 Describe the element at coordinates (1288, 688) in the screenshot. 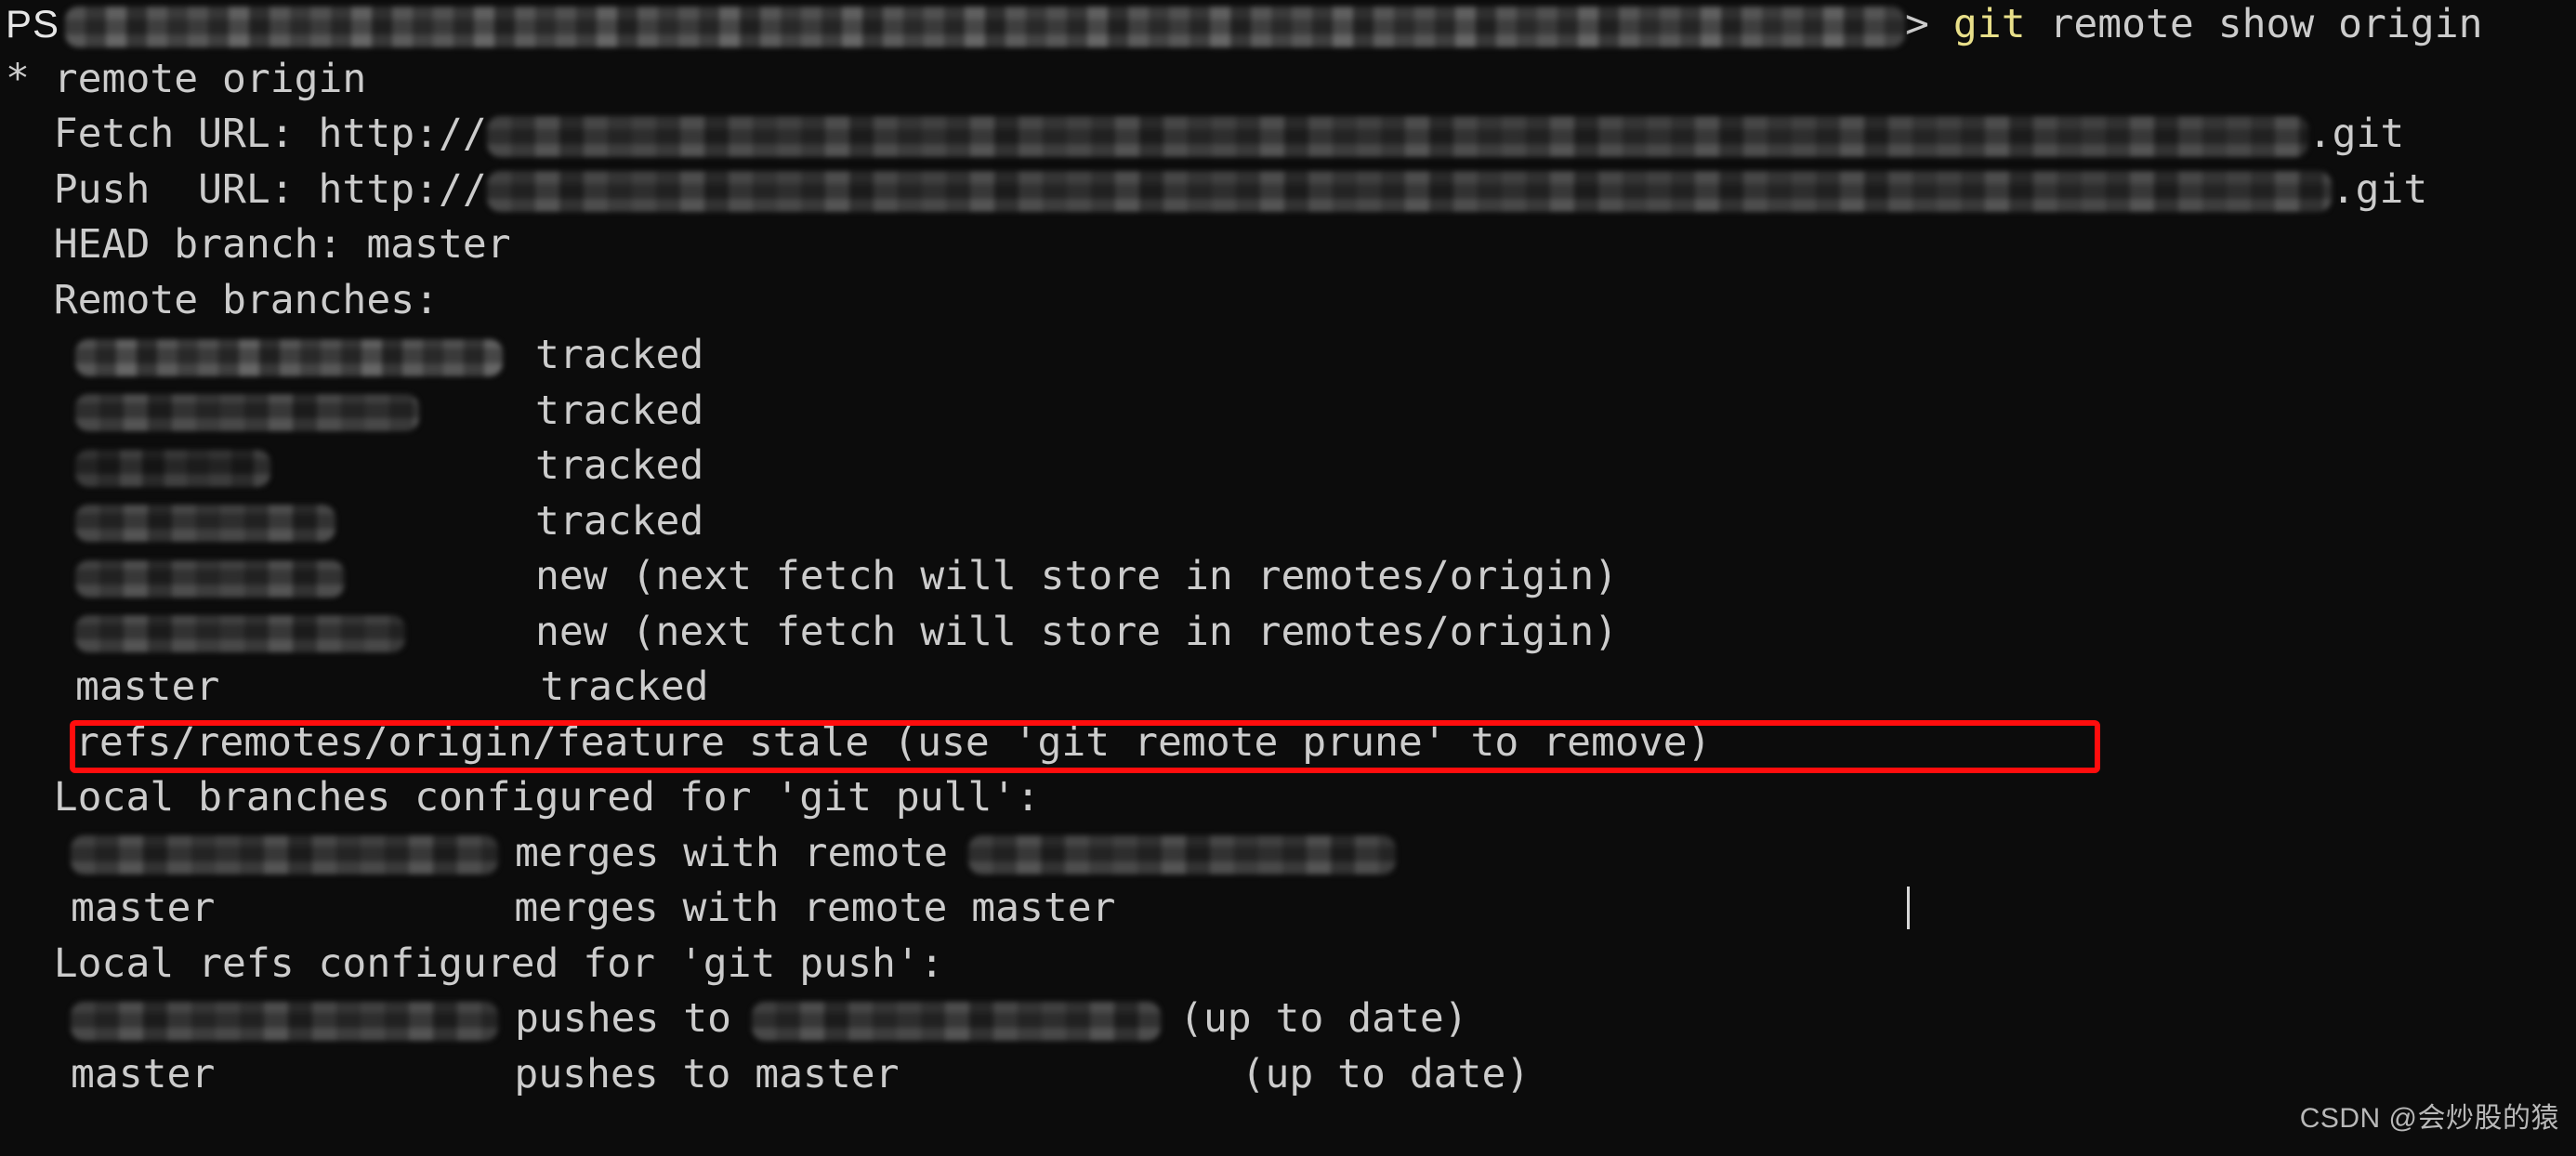

I see `remote-branch-row-master: master tracked` at that location.